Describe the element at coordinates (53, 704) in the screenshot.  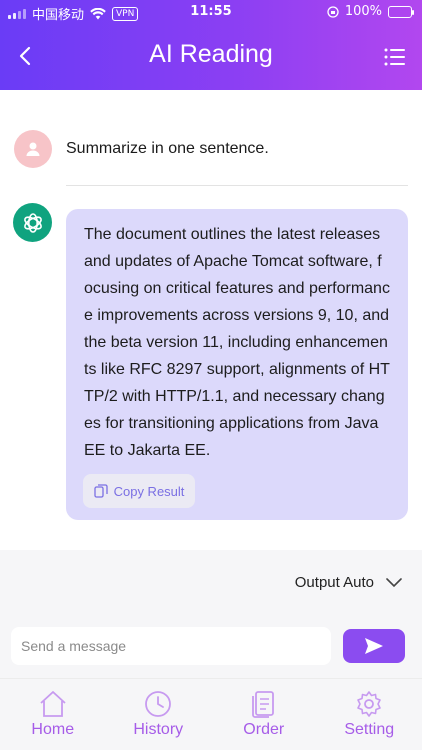
I see `home-icon` at that location.